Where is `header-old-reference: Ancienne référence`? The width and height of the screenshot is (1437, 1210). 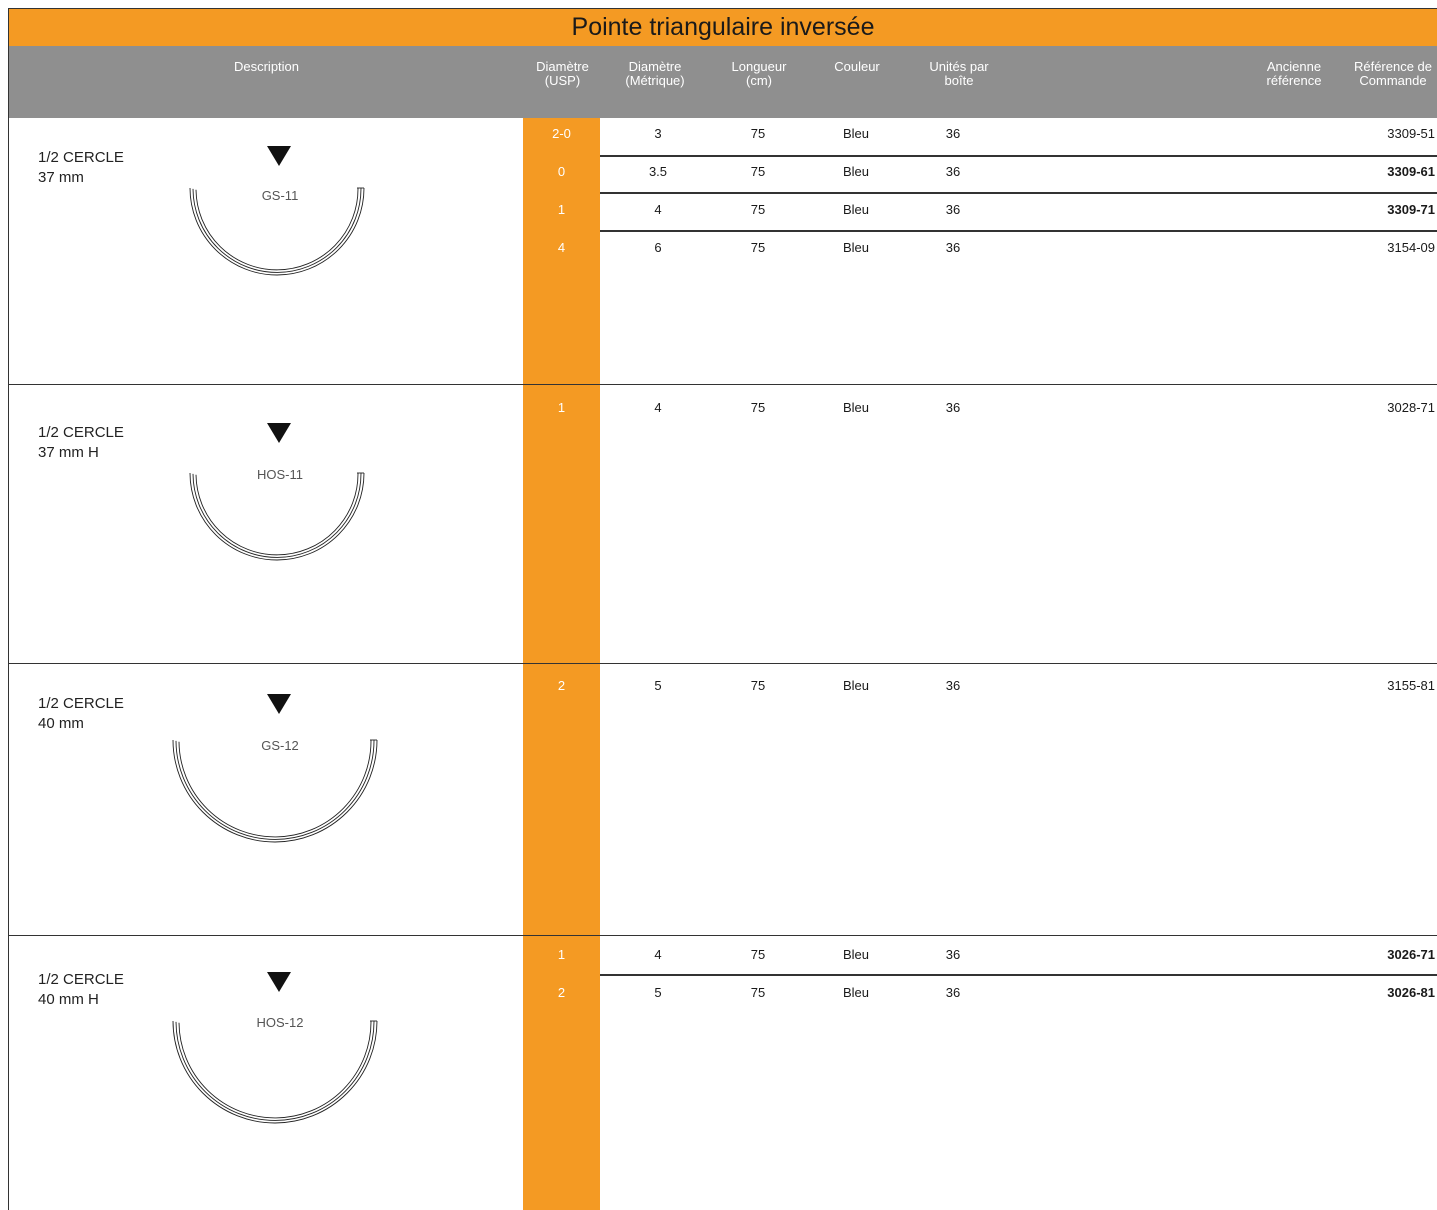 header-old-reference: Ancienne référence is located at coordinates (1294, 73).